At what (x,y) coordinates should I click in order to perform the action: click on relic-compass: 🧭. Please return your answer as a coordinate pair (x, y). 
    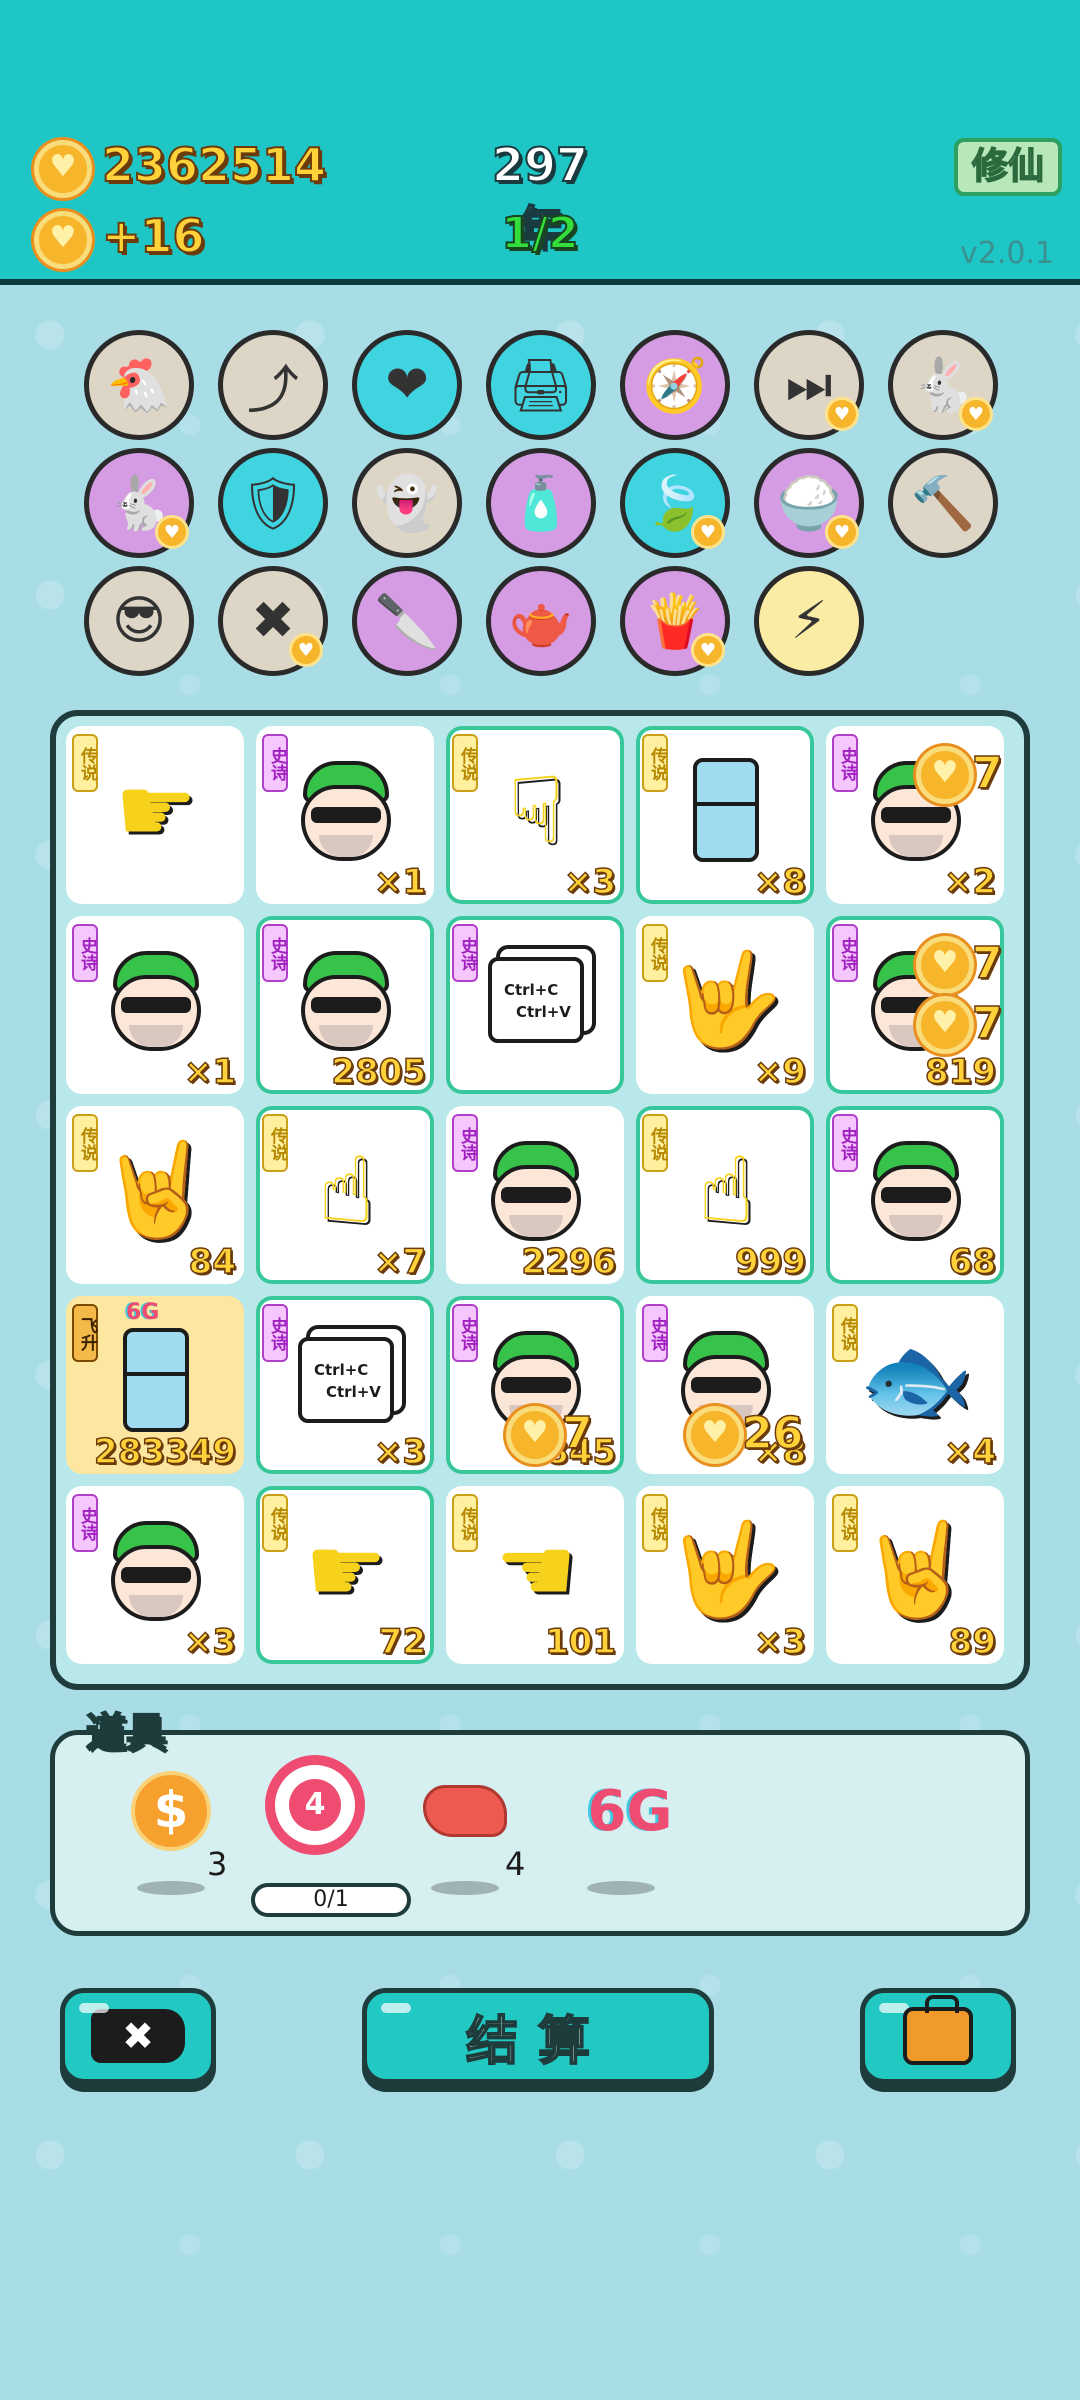
    Looking at the image, I should click on (675, 385).